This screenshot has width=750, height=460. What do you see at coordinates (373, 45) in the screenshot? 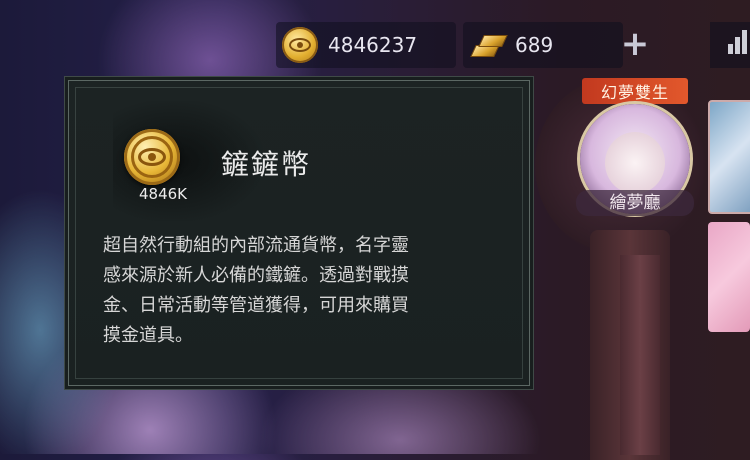
I see `coin-amount: 4846237` at bounding box center [373, 45].